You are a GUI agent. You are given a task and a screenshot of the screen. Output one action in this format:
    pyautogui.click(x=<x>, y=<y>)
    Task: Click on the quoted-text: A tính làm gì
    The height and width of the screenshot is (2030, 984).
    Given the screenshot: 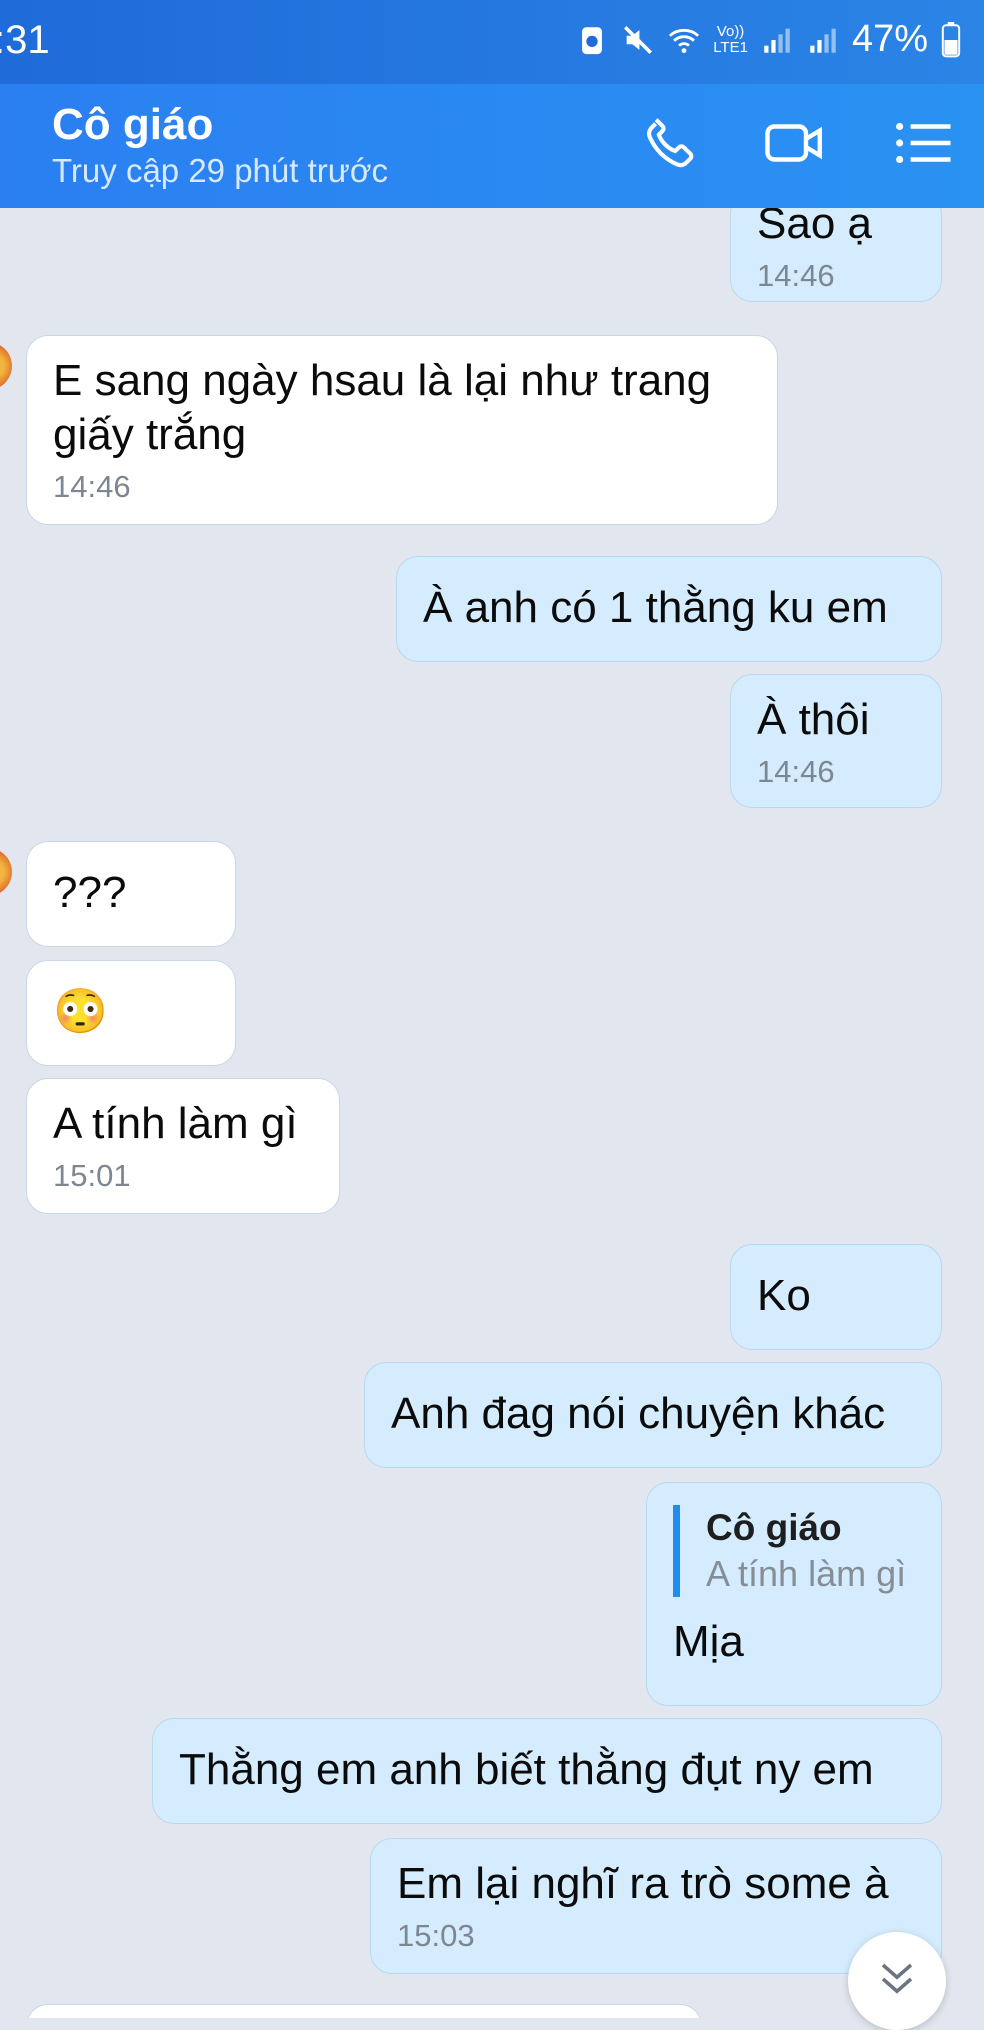 What is the action you would take?
    pyautogui.click(x=806, y=1573)
    